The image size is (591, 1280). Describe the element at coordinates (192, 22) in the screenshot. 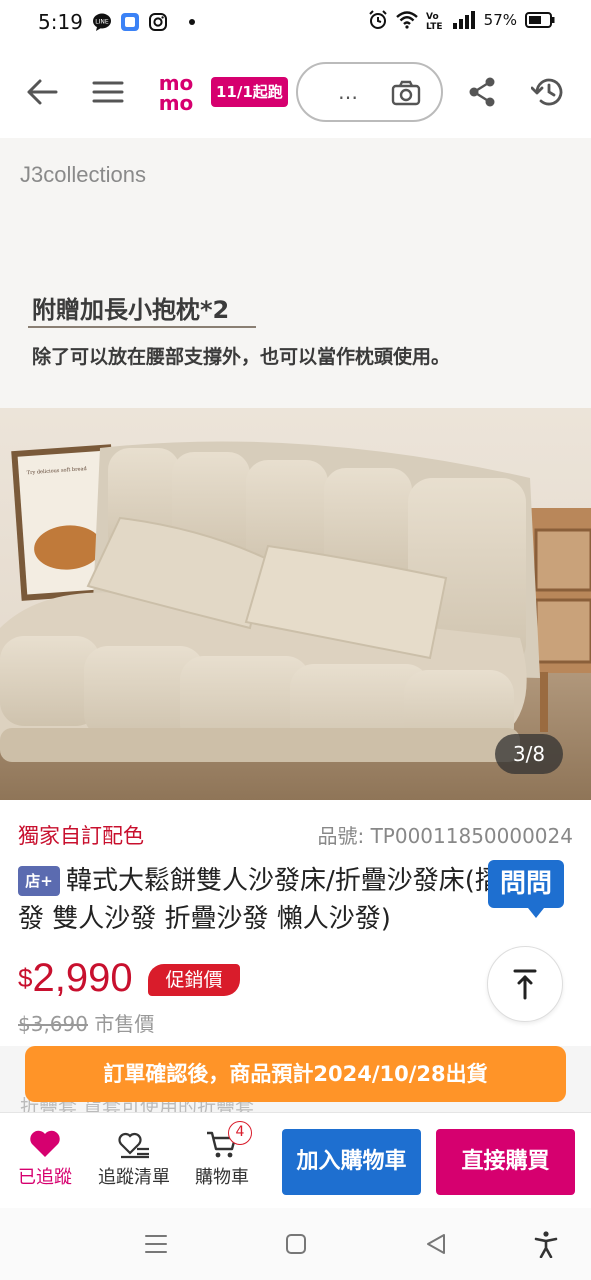

I see `dot-icon` at that location.